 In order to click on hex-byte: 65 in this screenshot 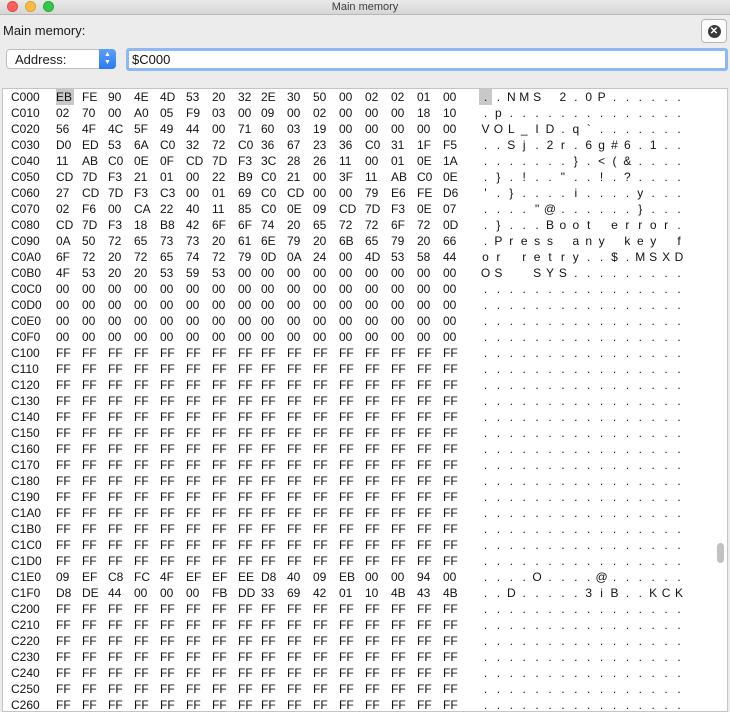, I will do `click(169, 257)`.